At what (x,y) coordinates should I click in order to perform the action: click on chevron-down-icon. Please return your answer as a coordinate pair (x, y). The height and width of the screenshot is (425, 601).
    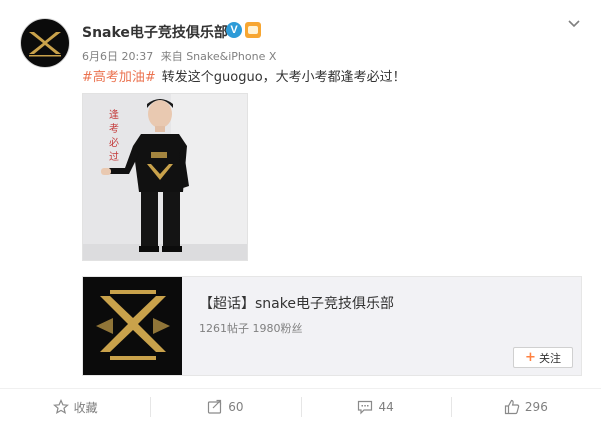
    Looking at the image, I should click on (574, 24).